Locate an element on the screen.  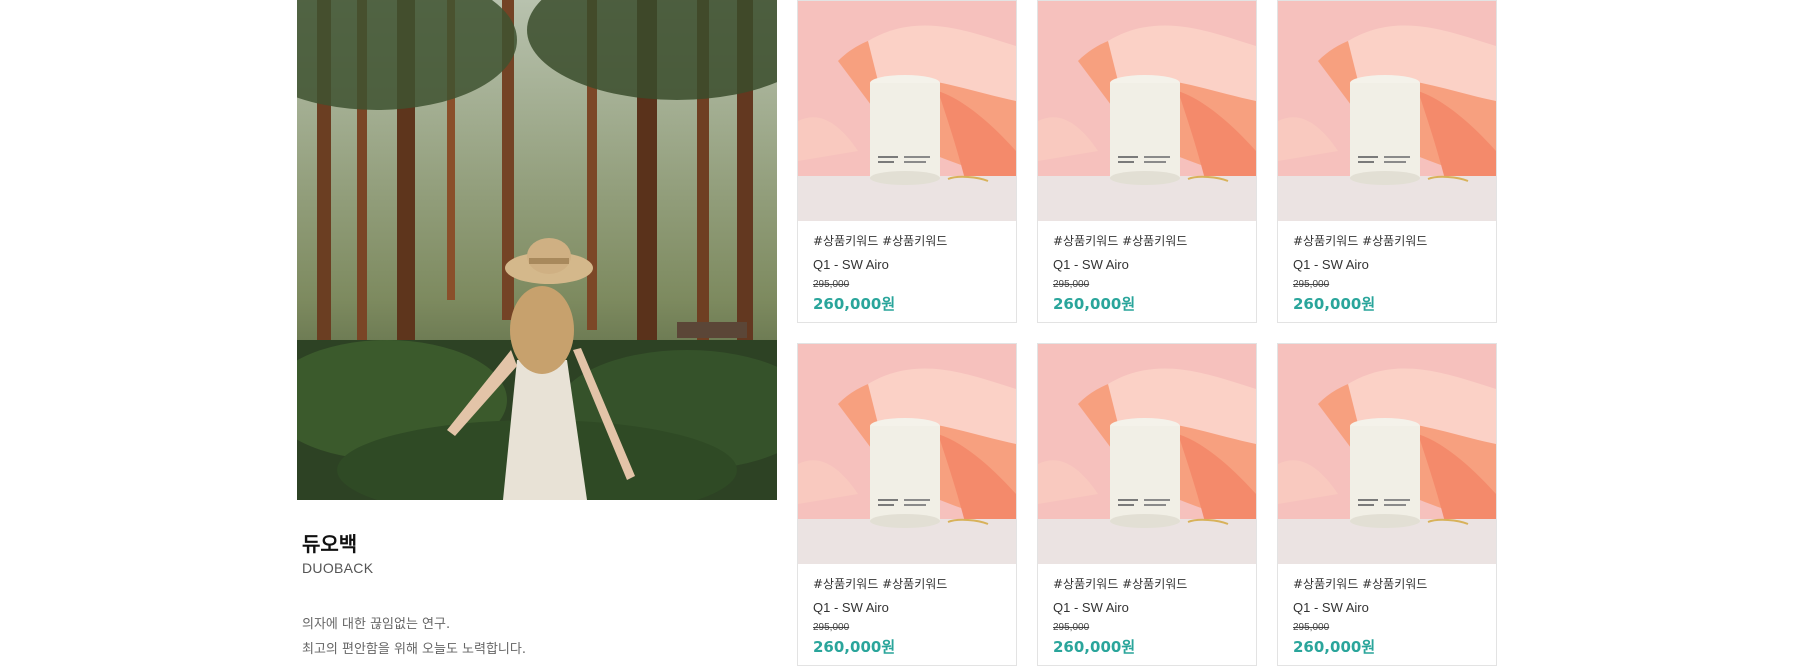
brand-description: 의자에 대한 끊임없는 연구. 최고의 편안함을 위해 오늘도 노력합니다. is located at coordinates (414, 637).